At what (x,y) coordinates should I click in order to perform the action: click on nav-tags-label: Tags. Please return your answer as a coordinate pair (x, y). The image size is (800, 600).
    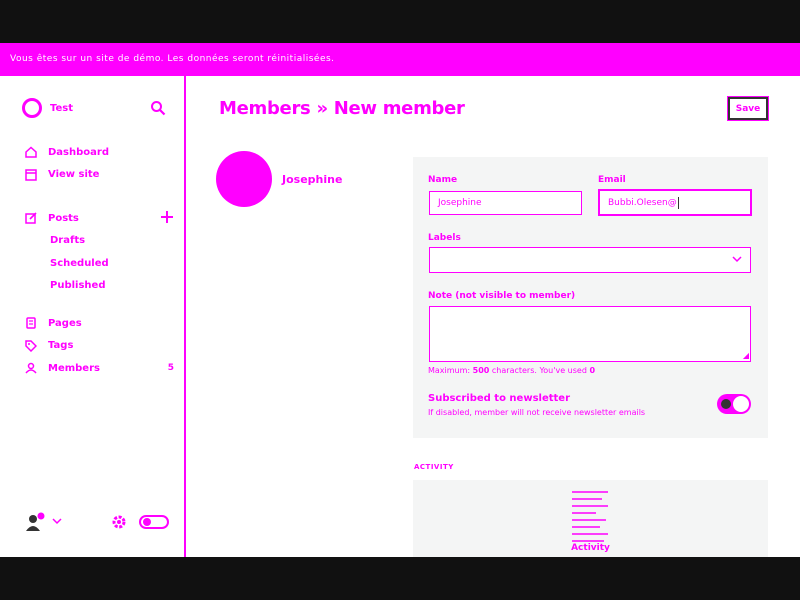
    Looking at the image, I should click on (61, 346).